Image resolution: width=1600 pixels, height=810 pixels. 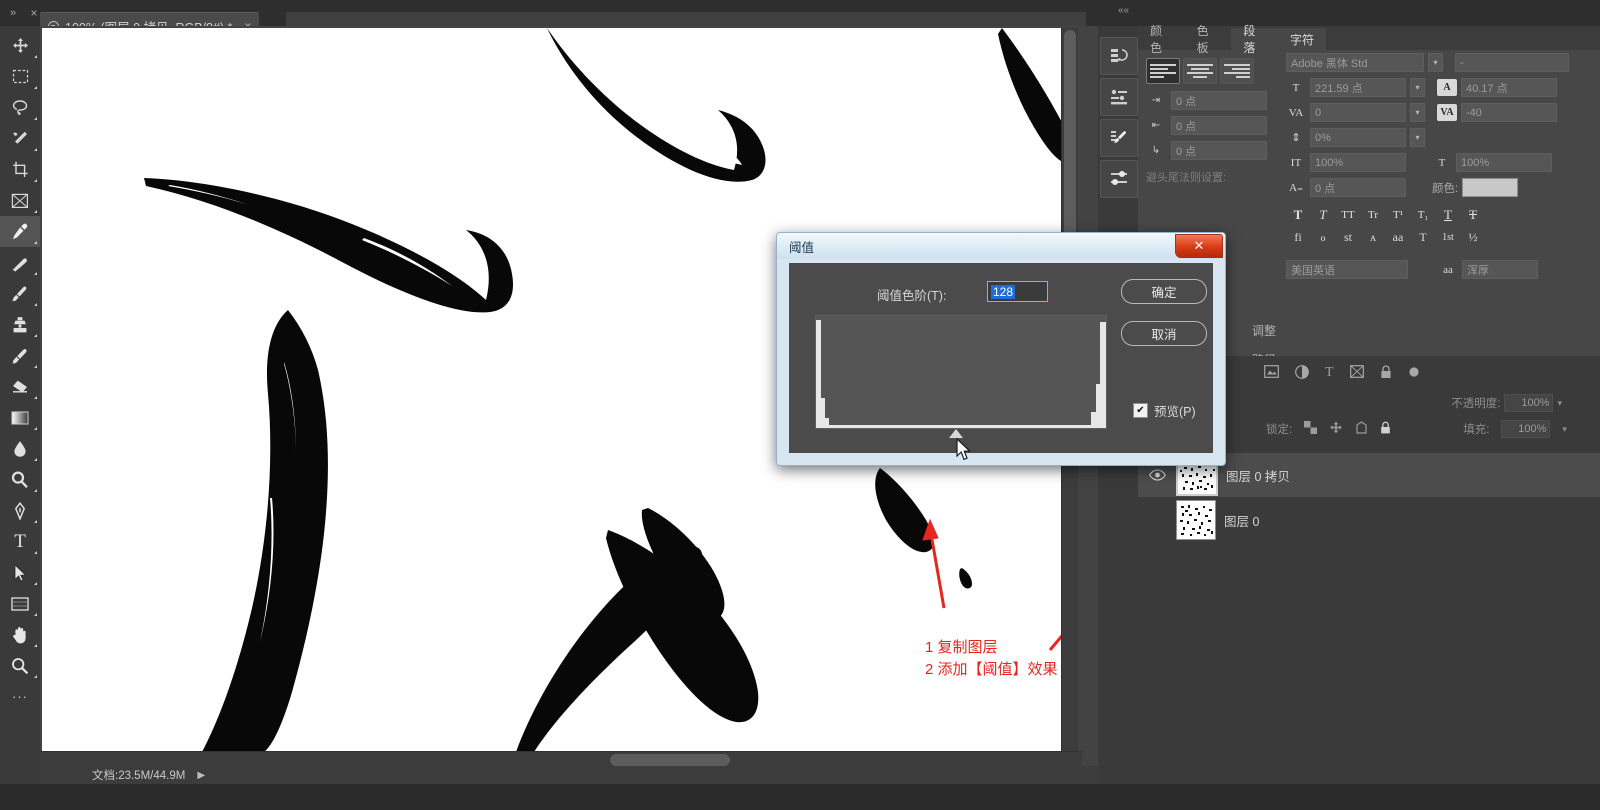 What do you see at coordinates (20, 76) in the screenshot?
I see `marquee-tool` at bounding box center [20, 76].